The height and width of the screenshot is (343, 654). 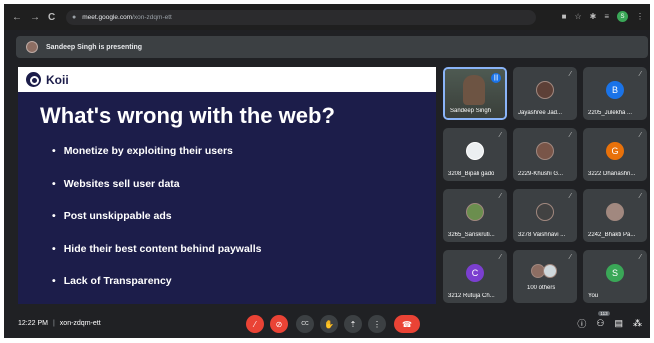 What do you see at coordinates (17, 17) in the screenshot?
I see `back-icon: ←` at bounding box center [17, 17].